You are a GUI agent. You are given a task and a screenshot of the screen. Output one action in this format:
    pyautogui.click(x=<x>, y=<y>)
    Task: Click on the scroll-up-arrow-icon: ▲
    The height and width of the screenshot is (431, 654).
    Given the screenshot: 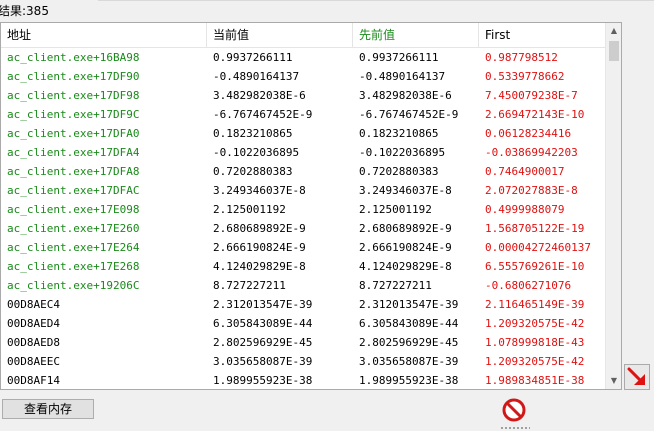 What is the action you would take?
    pyautogui.click(x=613, y=31)
    